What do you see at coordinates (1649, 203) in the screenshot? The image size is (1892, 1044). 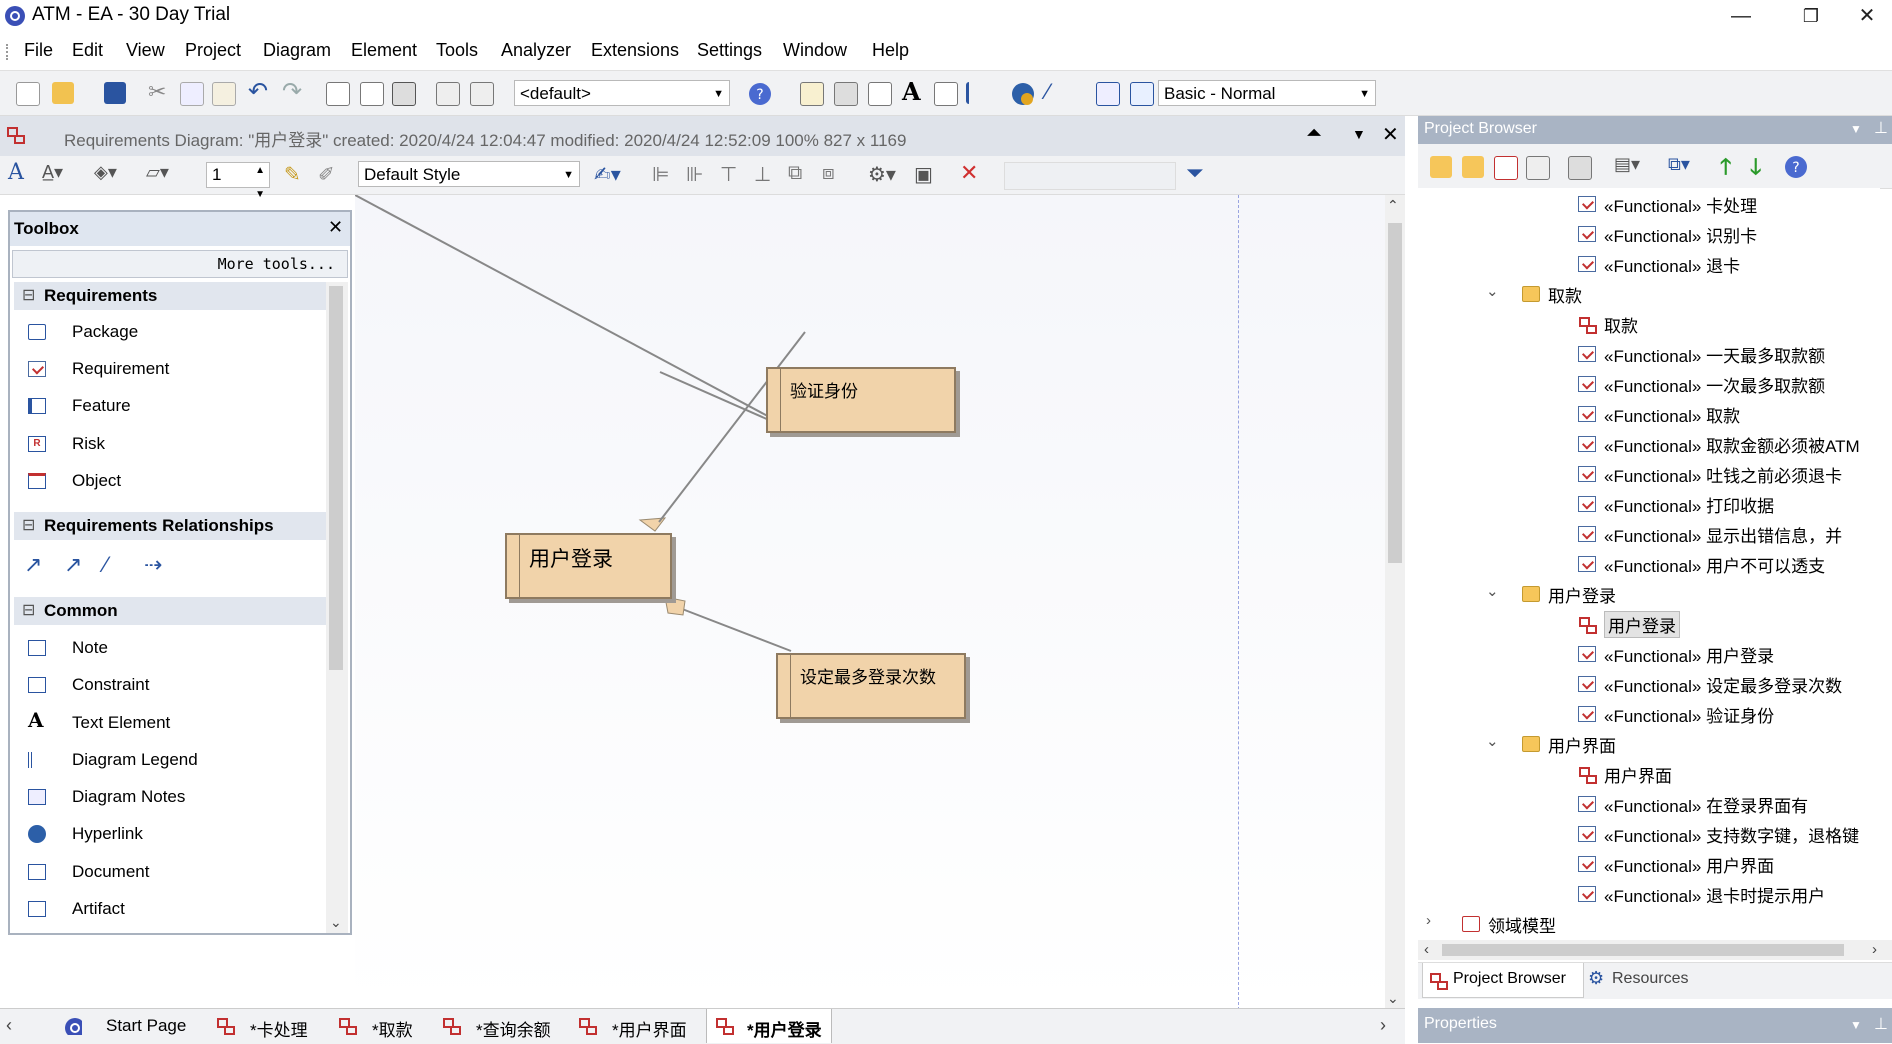 I see `tree-row-req: «Functional» 卡处理` at bounding box center [1649, 203].